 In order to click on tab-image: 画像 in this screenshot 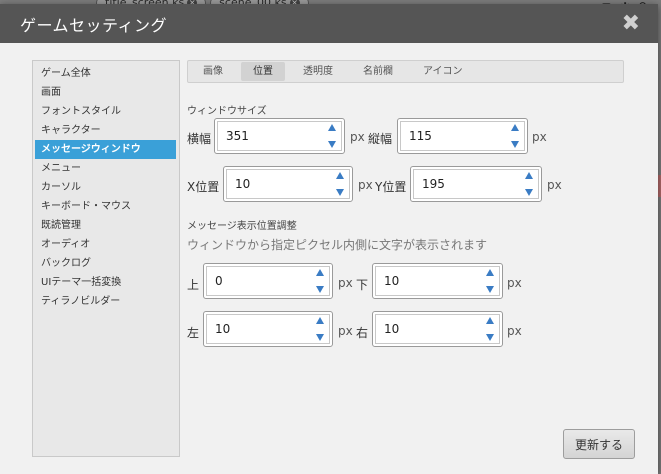, I will do `click(213, 71)`.